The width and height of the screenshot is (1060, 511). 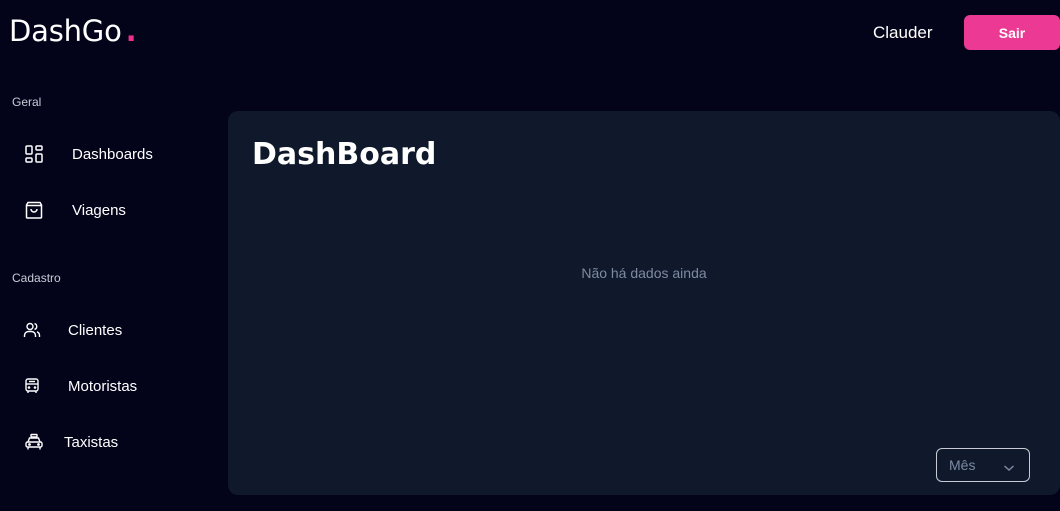 I want to click on sidebar-item-motoristas: Motoristas, so click(x=100, y=386).